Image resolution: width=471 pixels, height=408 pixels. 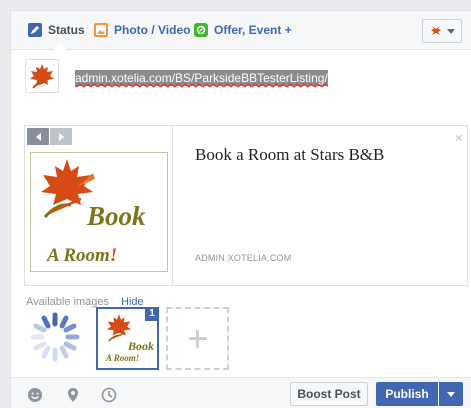 I want to click on tab-offer-event-label: Offer, Event +, so click(x=253, y=30).